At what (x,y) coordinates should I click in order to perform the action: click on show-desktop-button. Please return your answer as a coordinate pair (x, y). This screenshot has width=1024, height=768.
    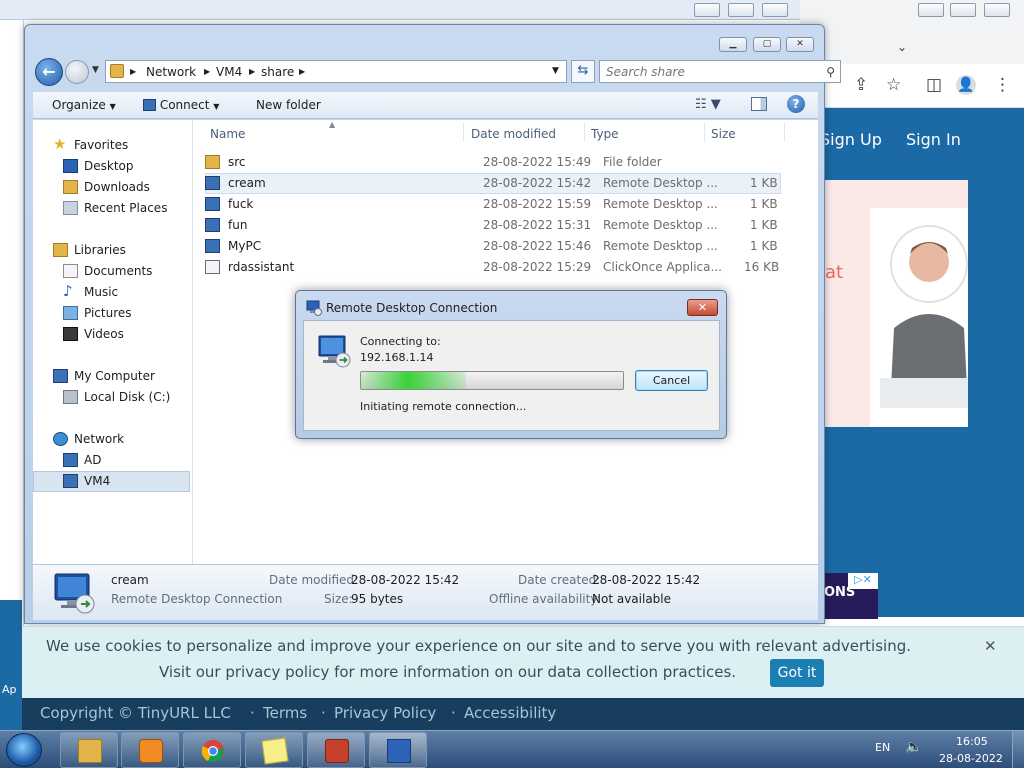
    Looking at the image, I should click on (1018, 749).